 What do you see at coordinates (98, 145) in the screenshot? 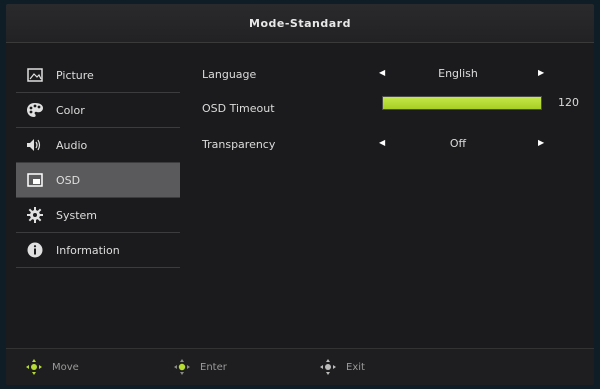
I see `sidebar-item-audio: Audio` at bounding box center [98, 145].